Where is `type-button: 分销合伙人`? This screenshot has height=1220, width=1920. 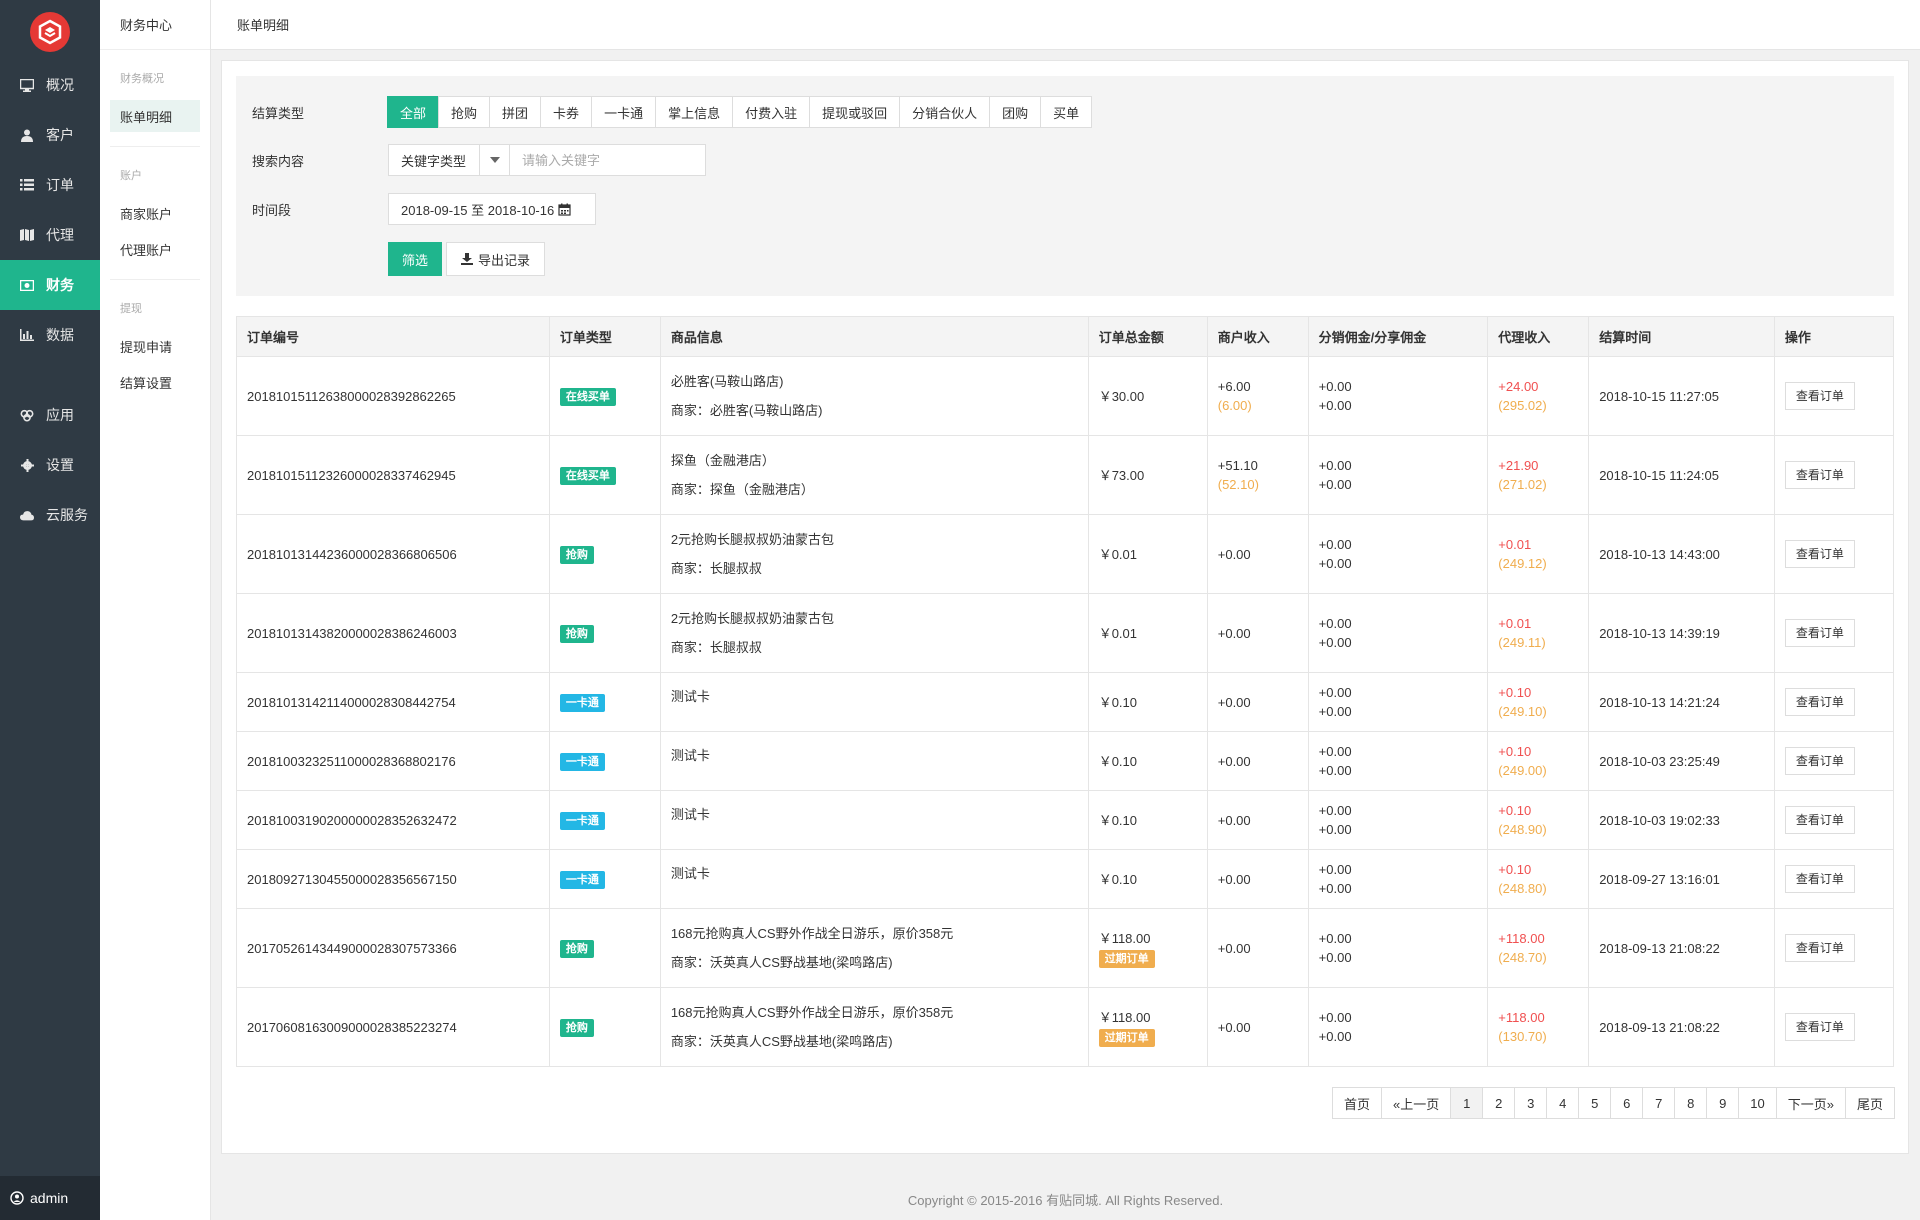
type-button: 分销合伙人 is located at coordinates (945, 112).